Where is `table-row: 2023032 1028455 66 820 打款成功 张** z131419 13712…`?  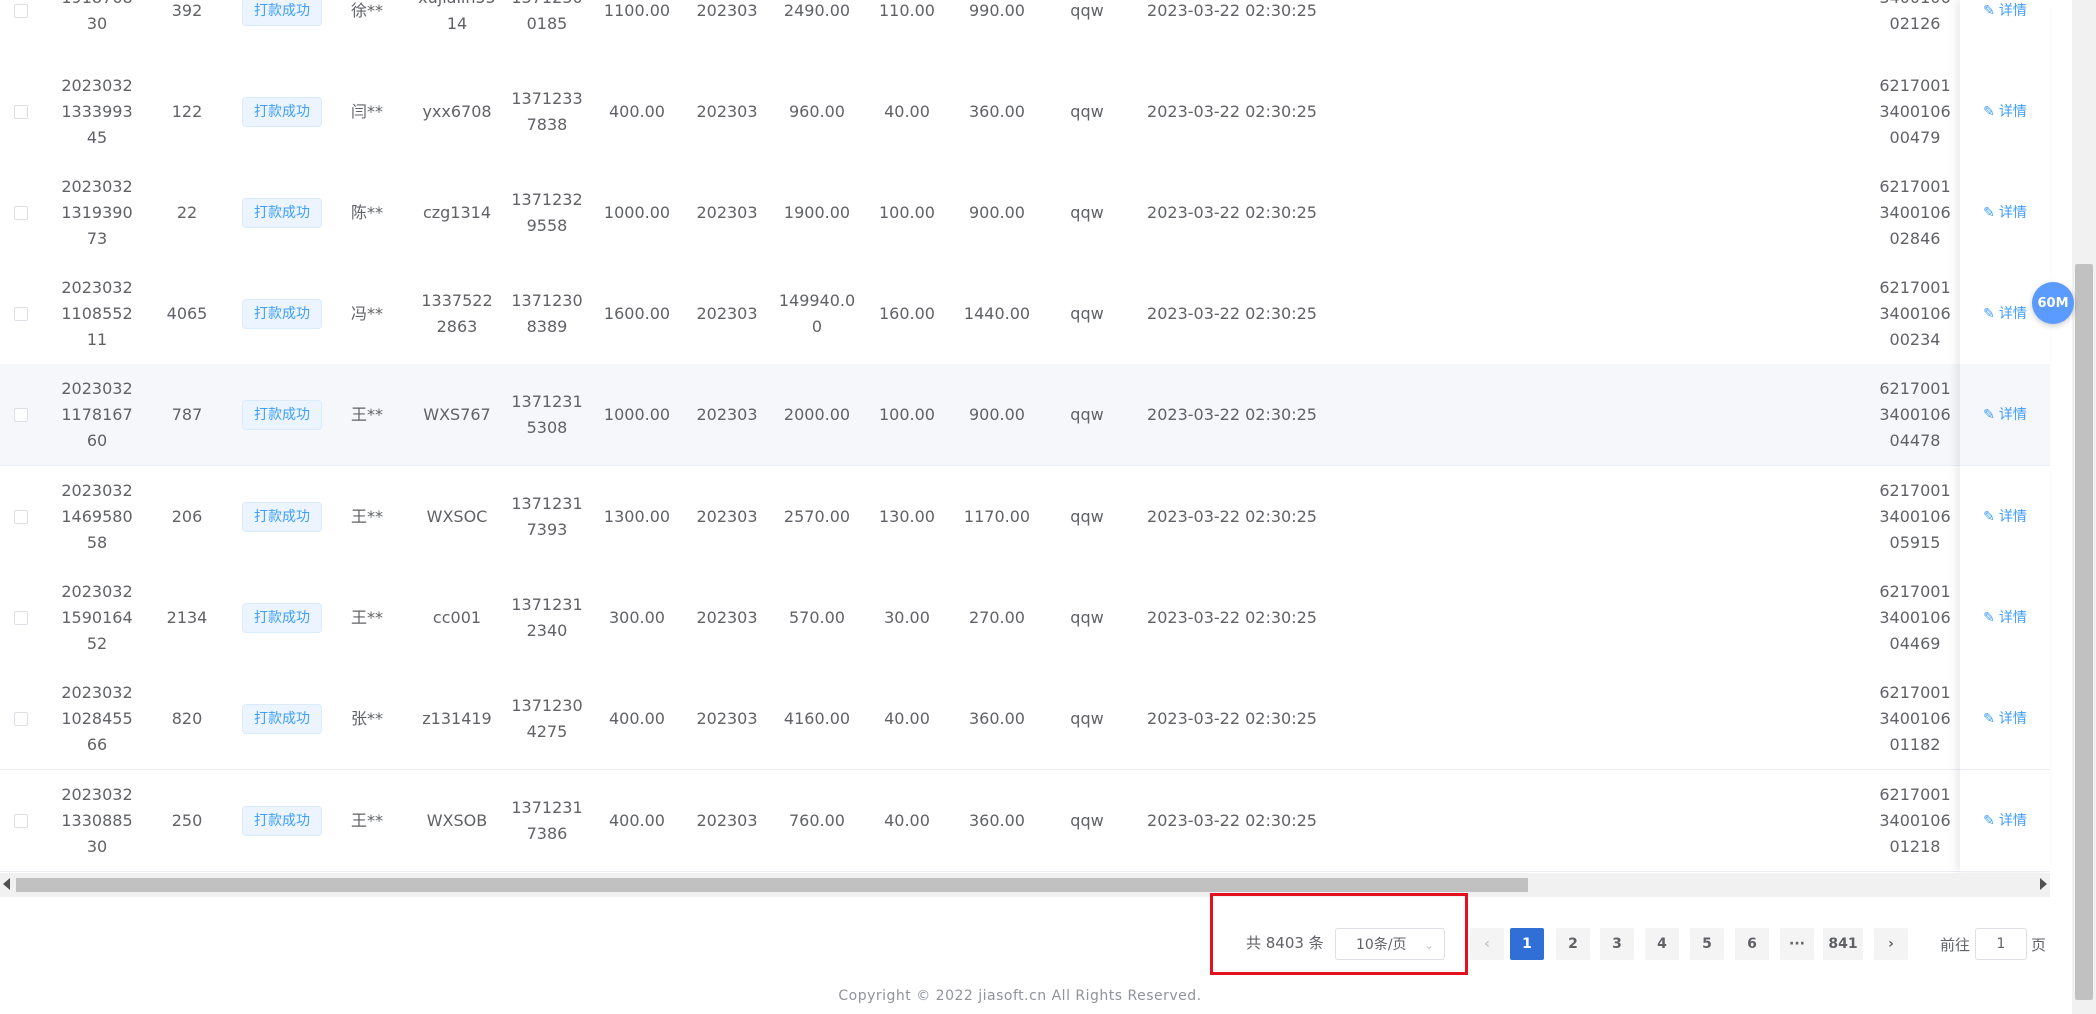
table-row: 2023032 1028455 66 820 打款成功 张** z131419 13712… is located at coordinates (1025, 719).